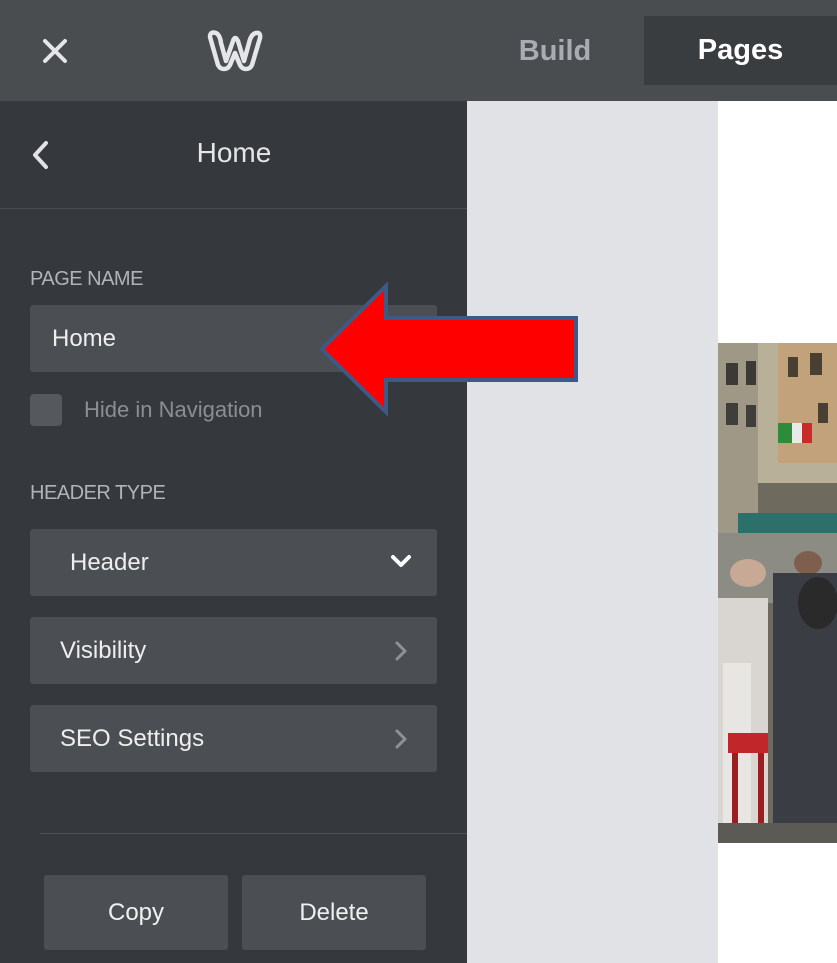 The height and width of the screenshot is (963, 837). Describe the element at coordinates (103, 650) in the screenshot. I see `visibility-label: Visibility` at that location.